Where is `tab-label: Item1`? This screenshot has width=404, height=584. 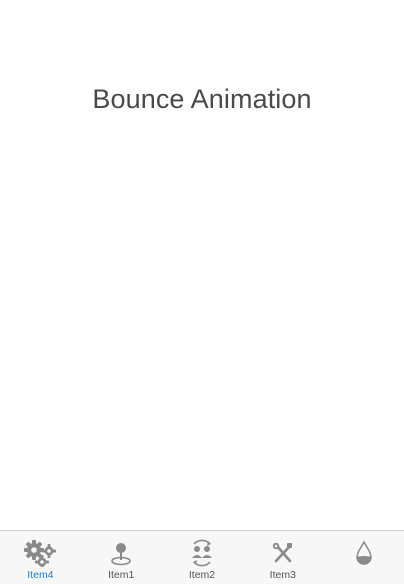
tab-label: Item1 is located at coordinates (121, 575).